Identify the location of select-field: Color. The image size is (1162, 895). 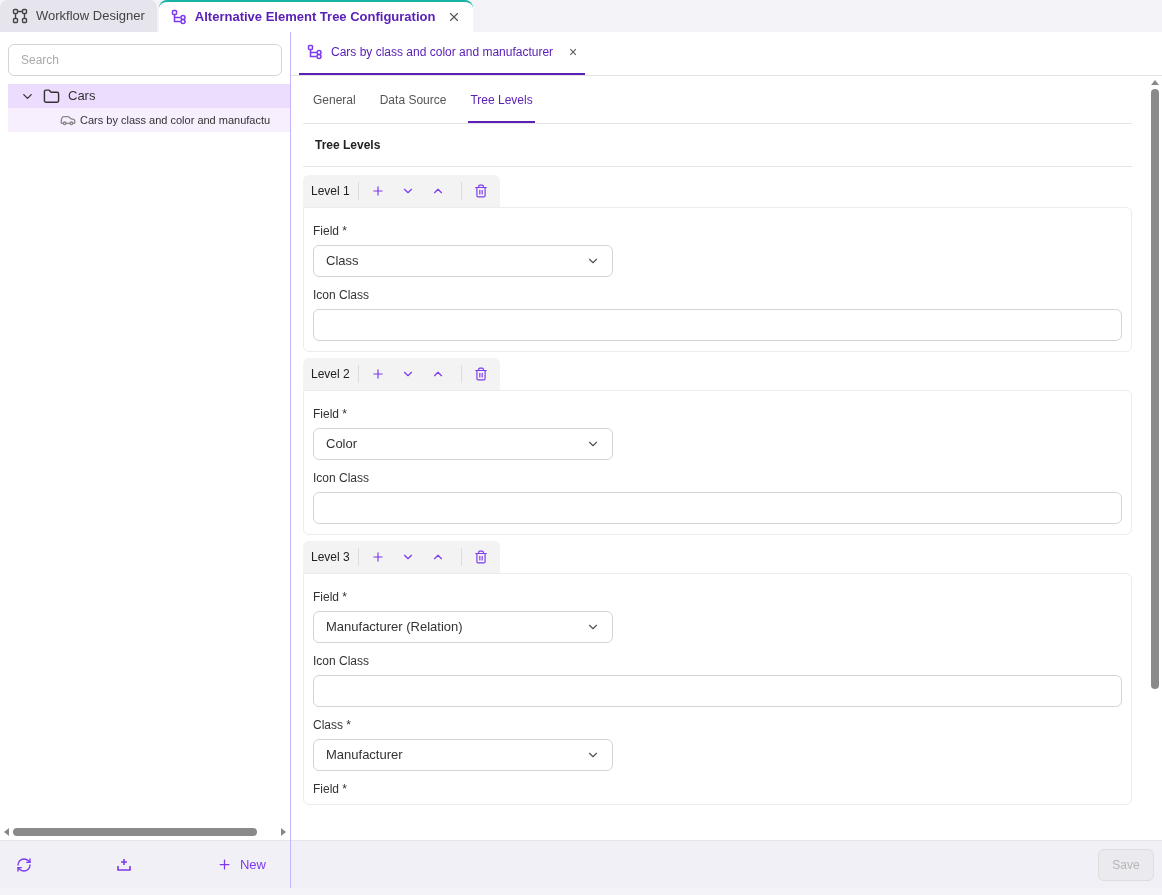
(463, 444).